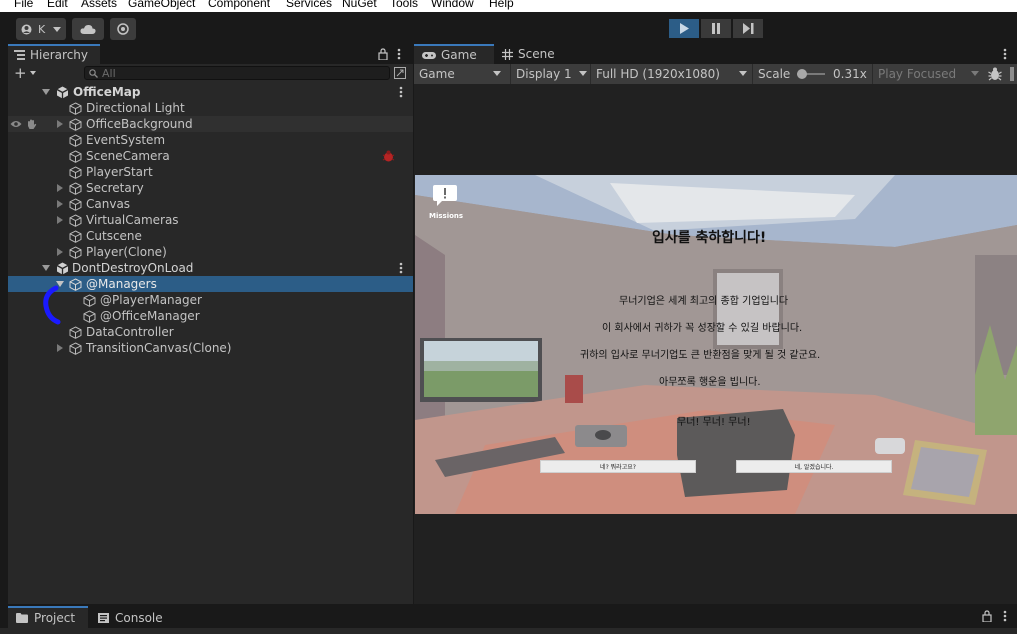 The height and width of the screenshot is (634, 1017). I want to click on row-directional-light: Directional Light, so click(210, 108).